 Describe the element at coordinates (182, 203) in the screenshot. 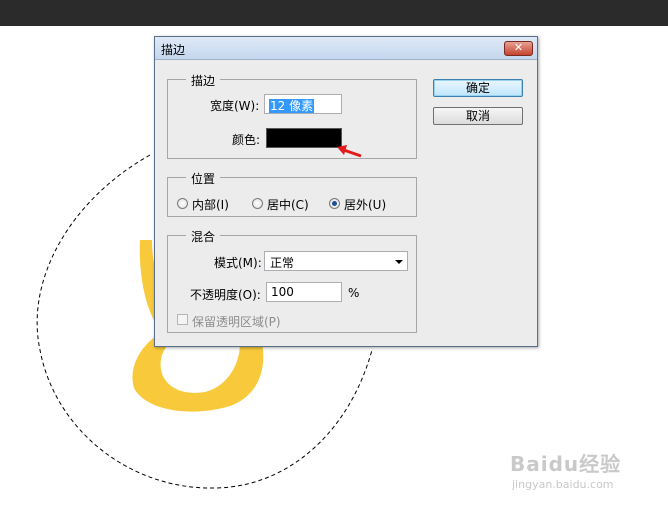

I see `radio-inside` at that location.